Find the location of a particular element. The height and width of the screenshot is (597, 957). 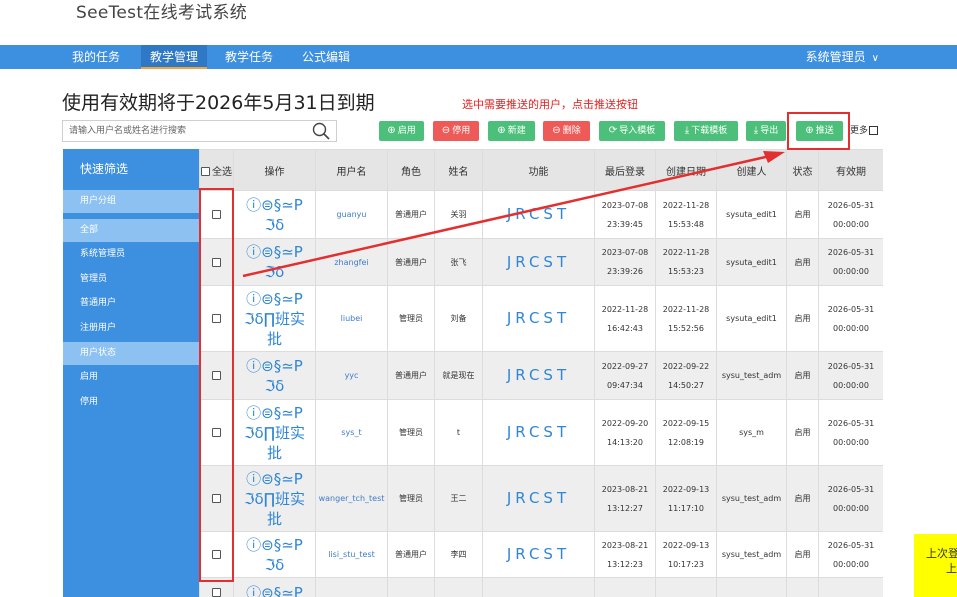

minus-circle-icon: ⊖ is located at coordinates (556, 130).